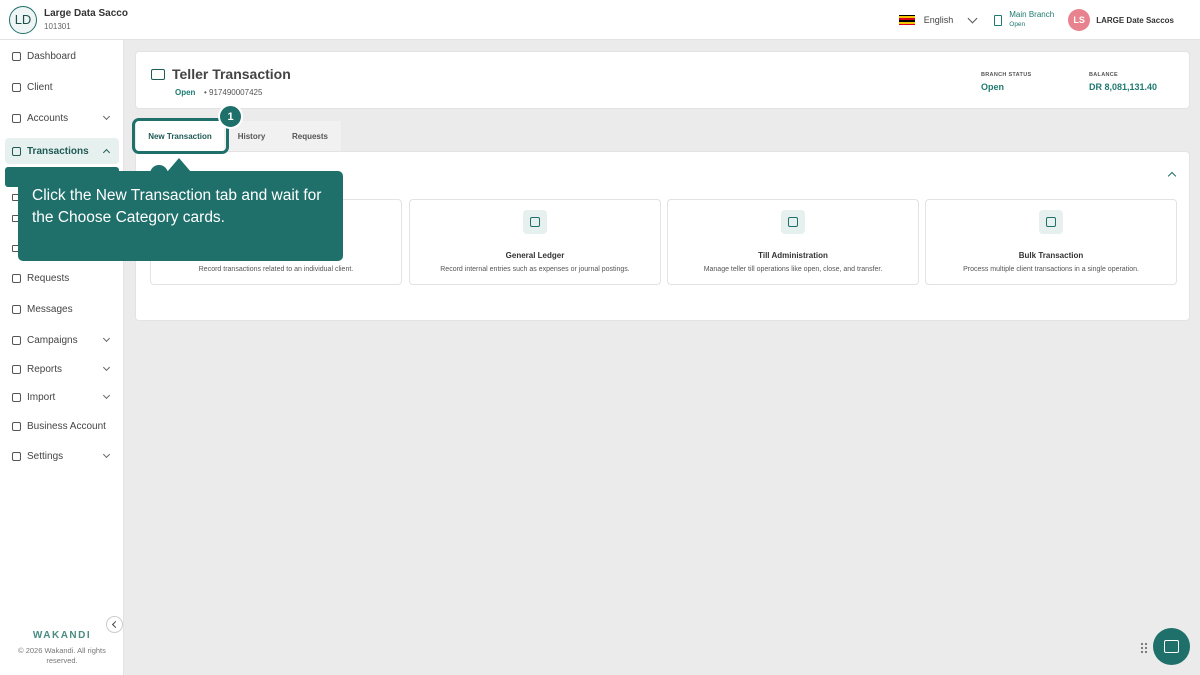  What do you see at coordinates (185, 92) in the screenshot?
I see `till-status: Open` at bounding box center [185, 92].